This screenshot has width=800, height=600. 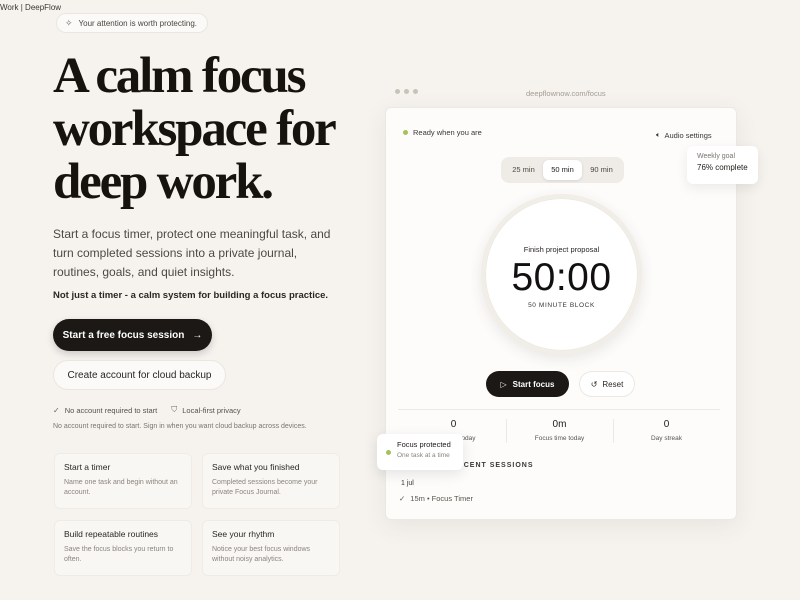 What do you see at coordinates (111, 410) in the screenshot?
I see `check-no-account-text: No account required to start` at bounding box center [111, 410].